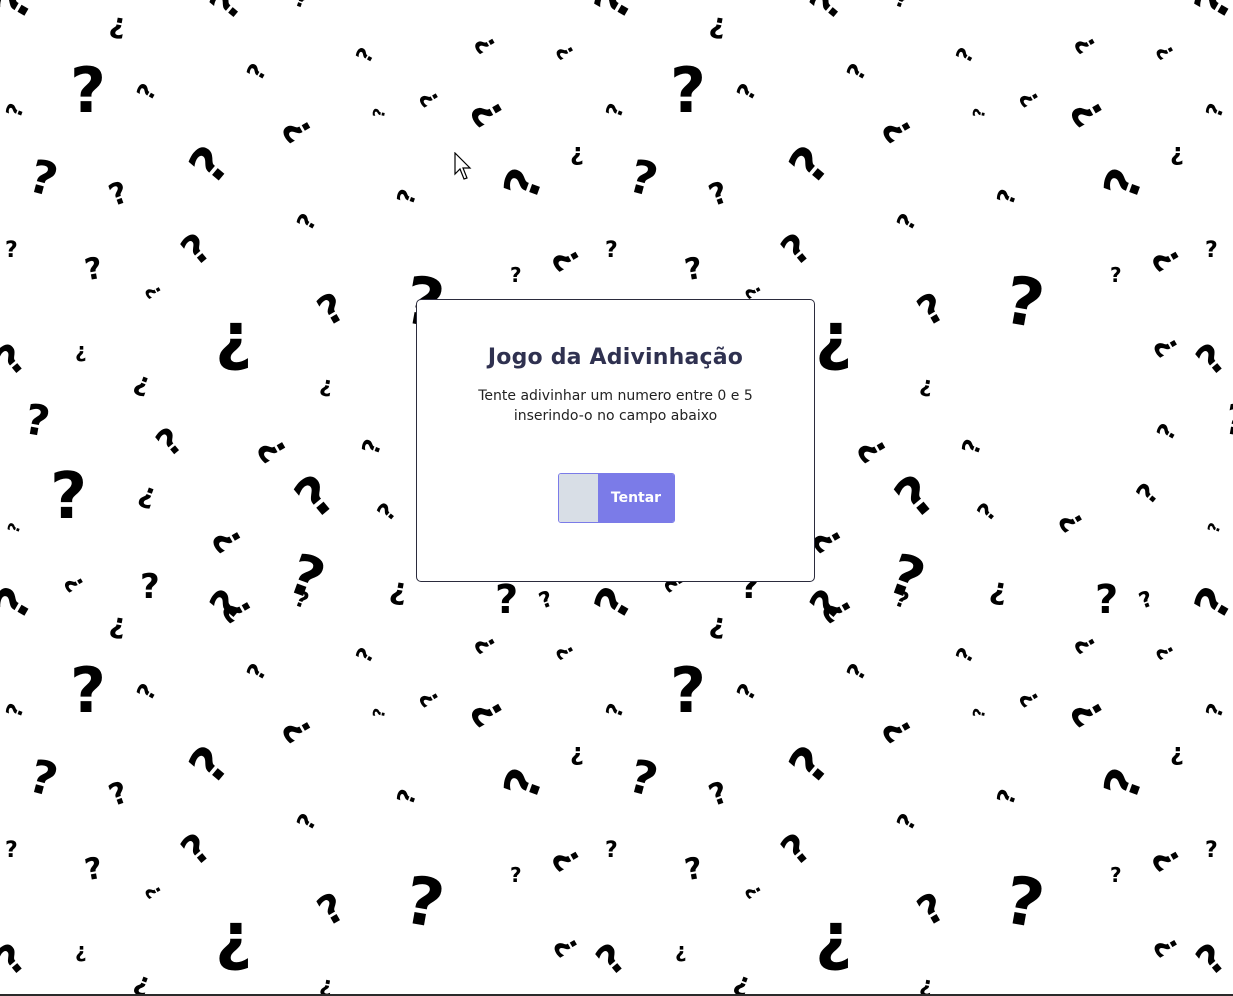 The image size is (1233, 996). Describe the element at coordinates (636, 498) in the screenshot. I see `try-button: Tentar` at that location.